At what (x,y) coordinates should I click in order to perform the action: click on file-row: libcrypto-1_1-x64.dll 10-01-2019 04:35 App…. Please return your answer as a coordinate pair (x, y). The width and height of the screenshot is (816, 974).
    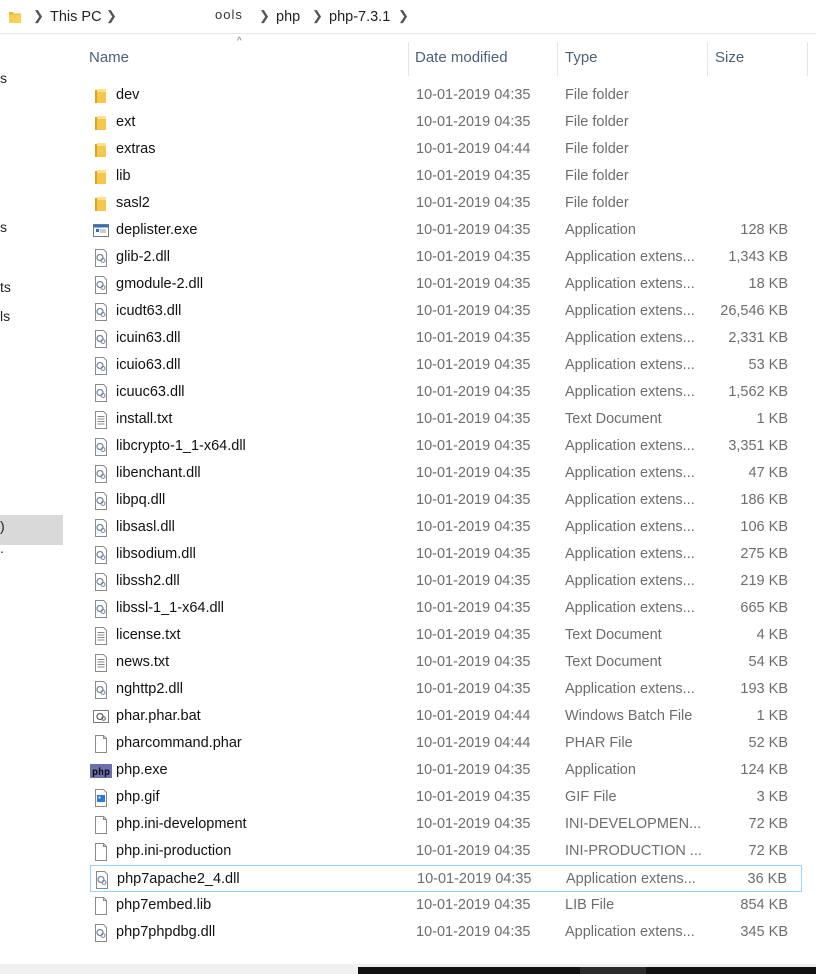
    Looking at the image, I should click on (446, 446).